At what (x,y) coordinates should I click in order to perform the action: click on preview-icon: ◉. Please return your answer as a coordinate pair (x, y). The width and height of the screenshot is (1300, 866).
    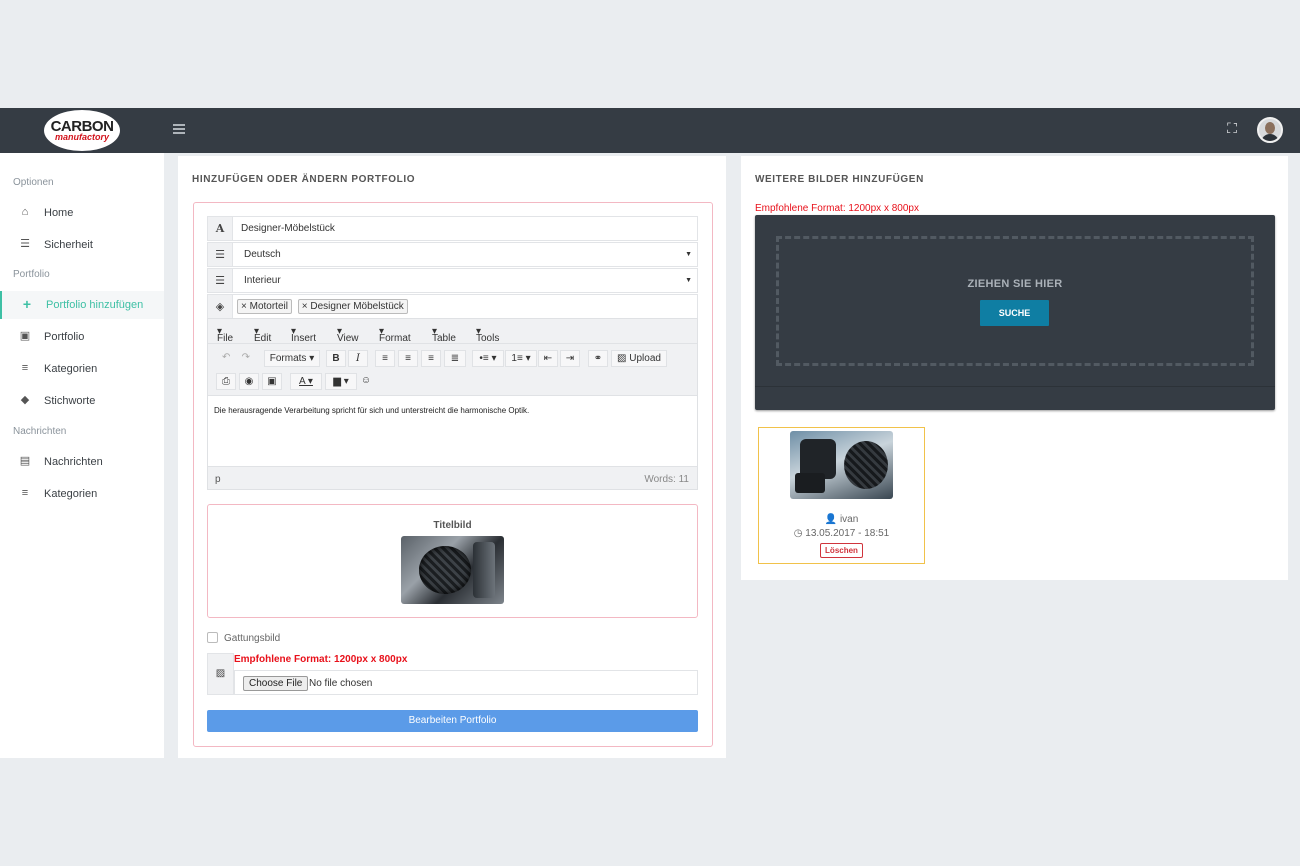
    Looking at the image, I should click on (249, 381).